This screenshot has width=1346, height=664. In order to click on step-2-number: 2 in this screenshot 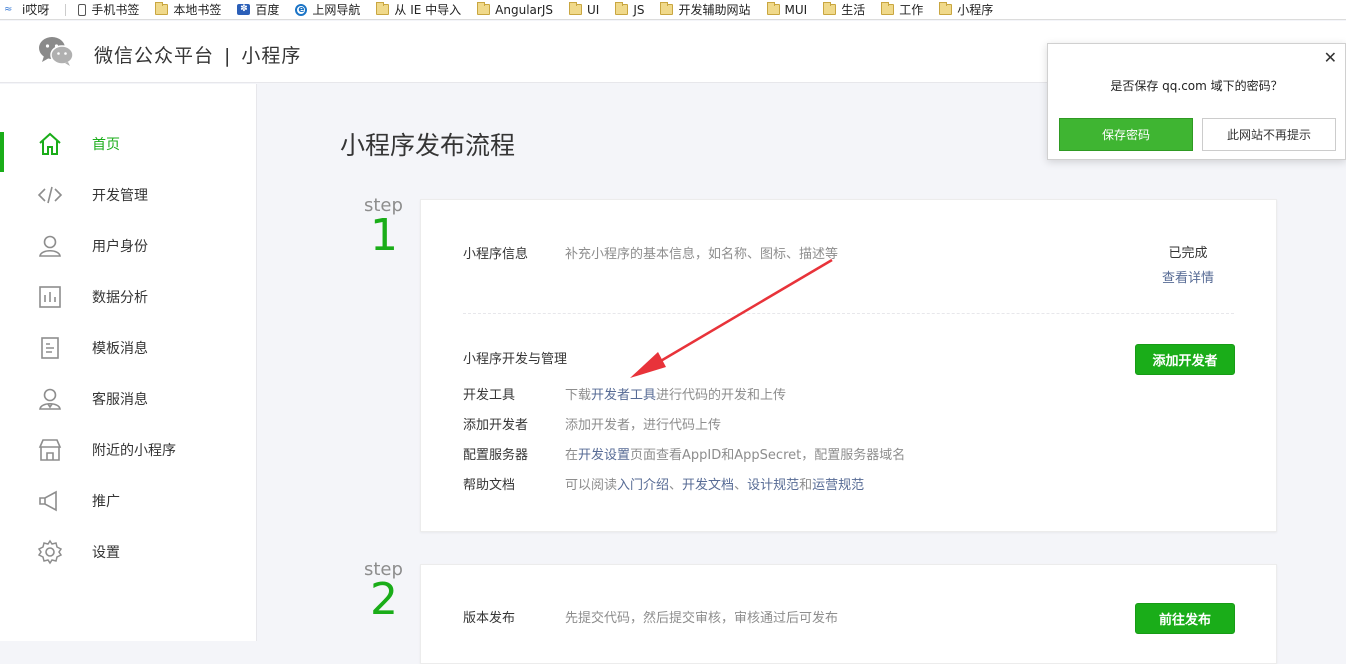, I will do `click(384, 599)`.